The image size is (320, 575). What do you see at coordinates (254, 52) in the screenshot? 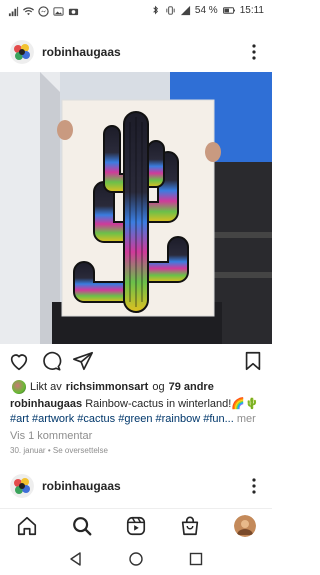
I see `more-options-icon` at bounding box center [254, 52].